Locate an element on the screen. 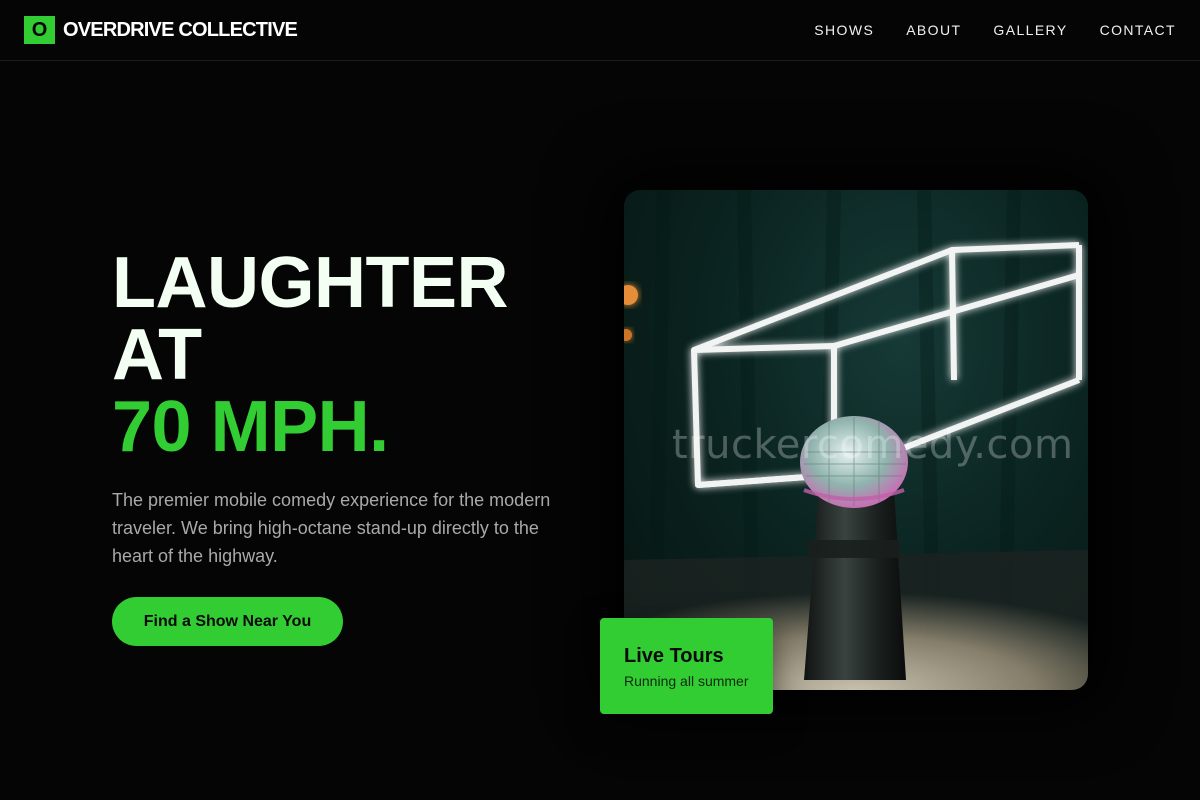 This screenshot has height=800, width=1200. logo-text: OVERDRIVE COLLECTIVE is located at coordinates (180, 30).